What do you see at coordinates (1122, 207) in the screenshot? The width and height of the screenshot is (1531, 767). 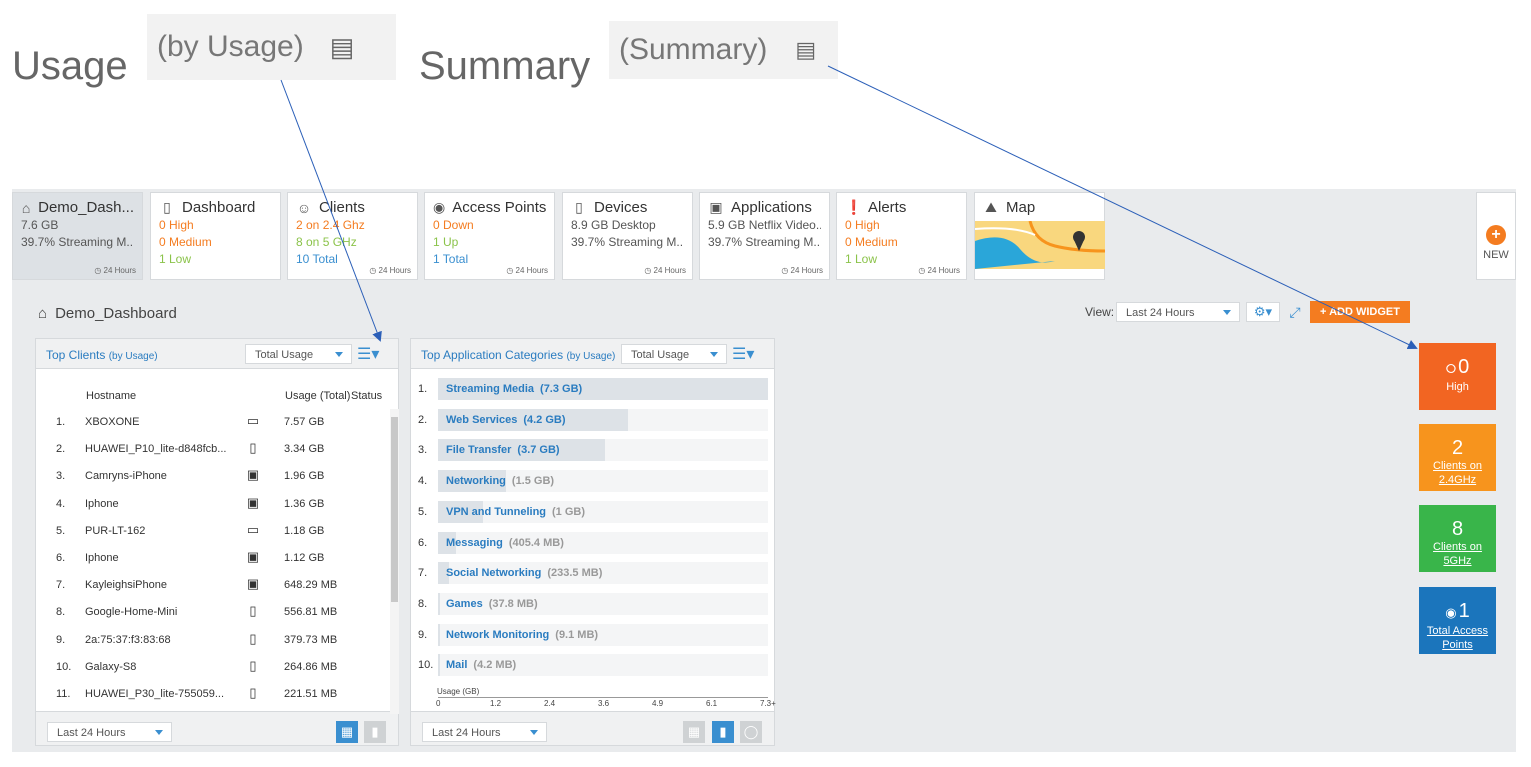 I see `summary-arrow` at bounding box center [1122, 207].